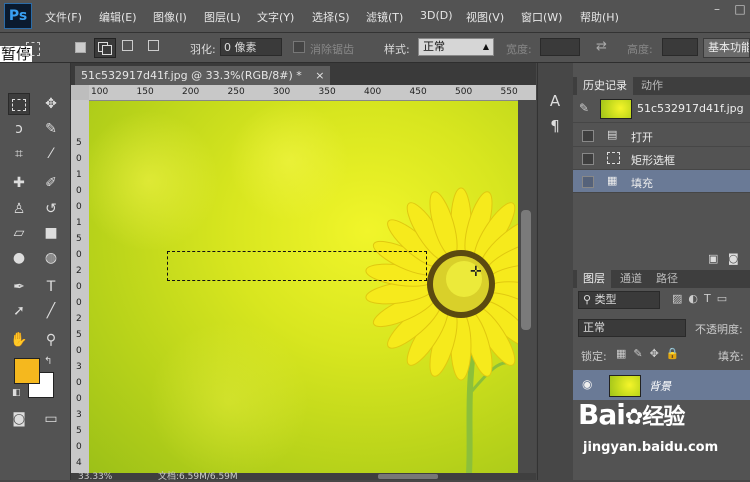  What do you see at coordinates (51, 287) in the screenshot?
I see `type-tool-icon: T` at bounding box center [51, 287].